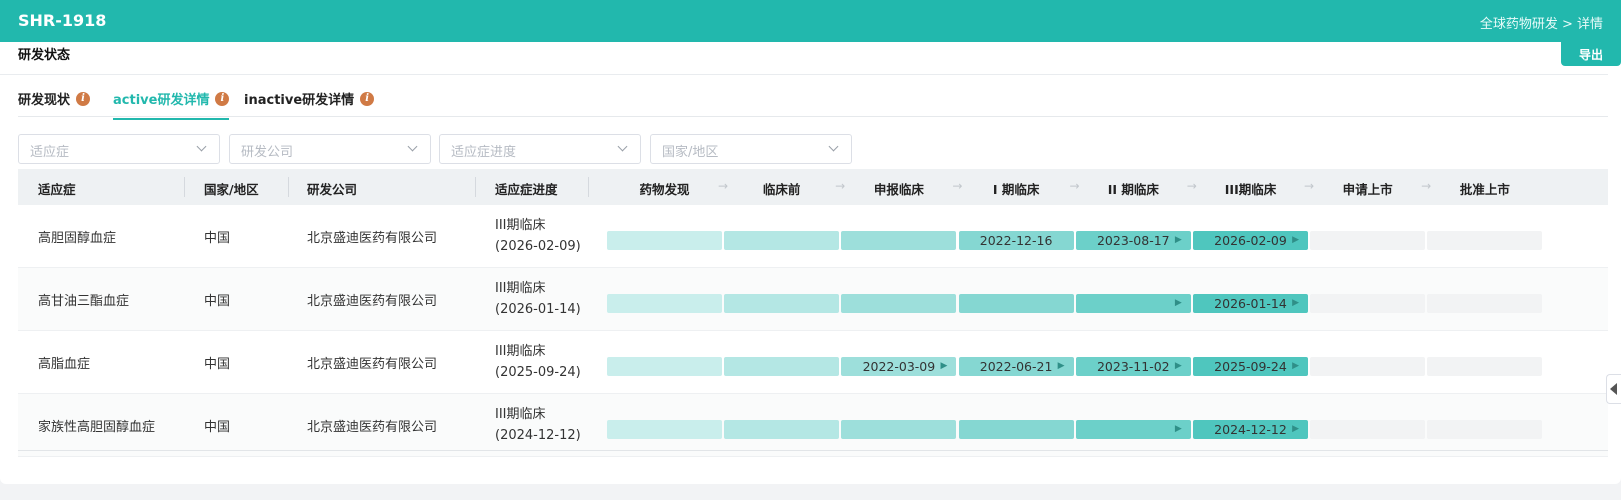  What do you see at coordinates (784, 187) in the screenshot?
I see `stage-header: 临床前 →` at bounding box center [784, 187].